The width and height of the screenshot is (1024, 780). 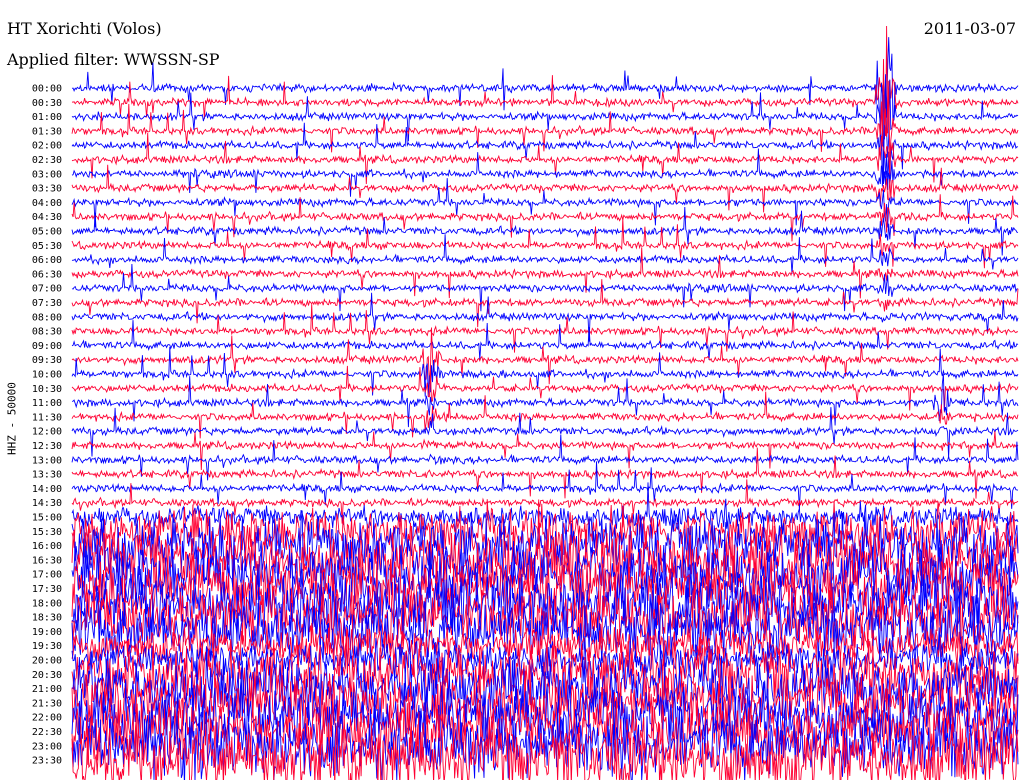 I want to click on row-time-label: 06:00, so click(x=47, y=260).